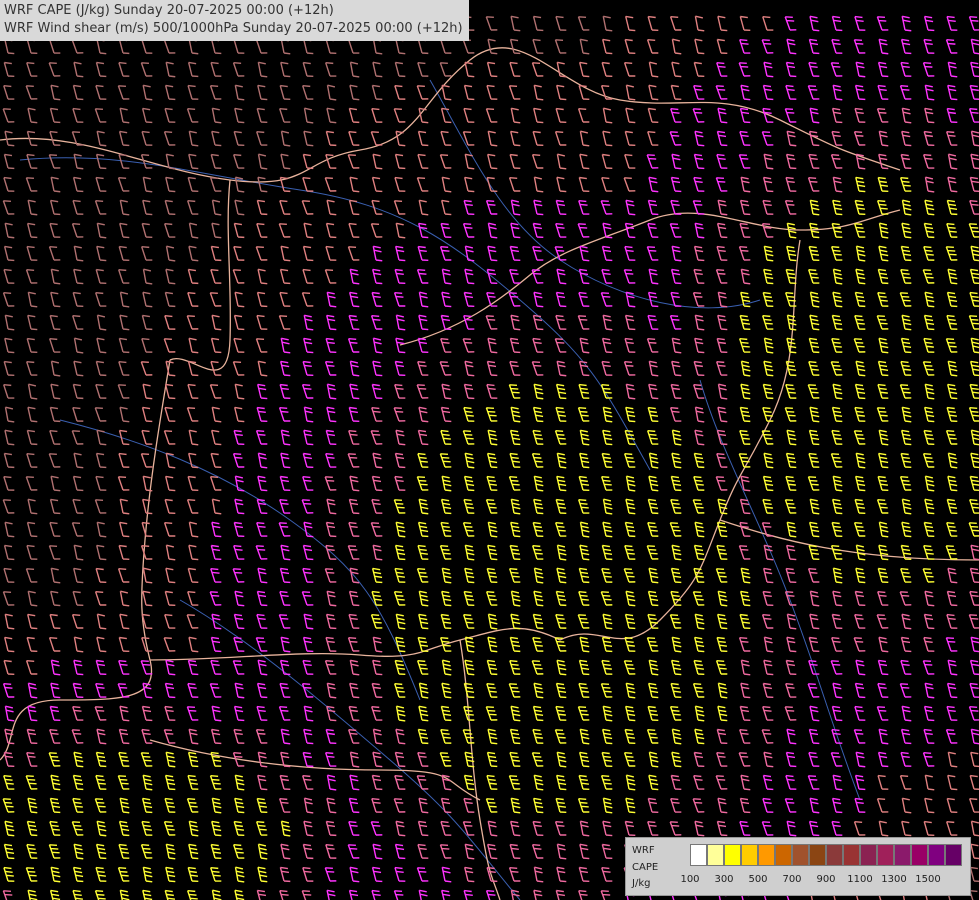  What do you see at coordinates (645, 867) in the screenshot?
I see `legend-label-variable: CAPE` at bounding box center [645, 867].